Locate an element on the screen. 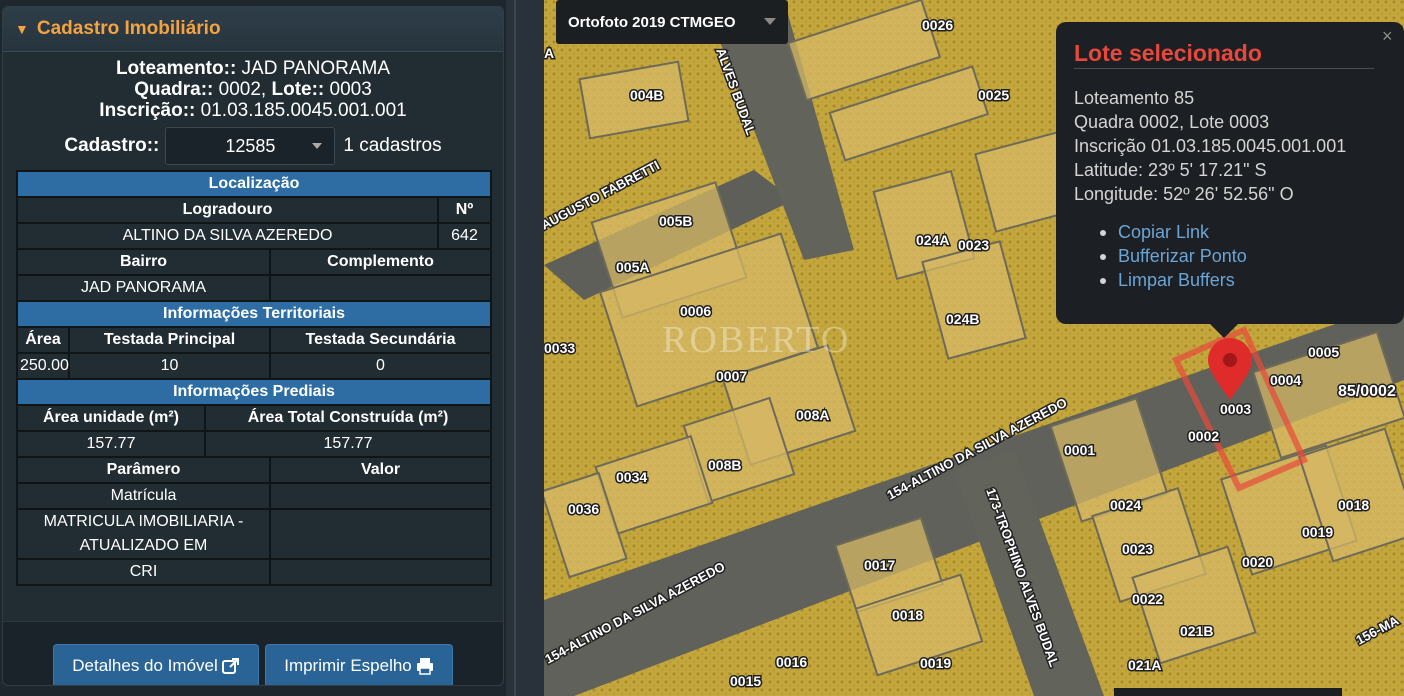 The image size is (1404, 696). print-button-label: Imprimir Espelho is located at coordinates (348, 665).